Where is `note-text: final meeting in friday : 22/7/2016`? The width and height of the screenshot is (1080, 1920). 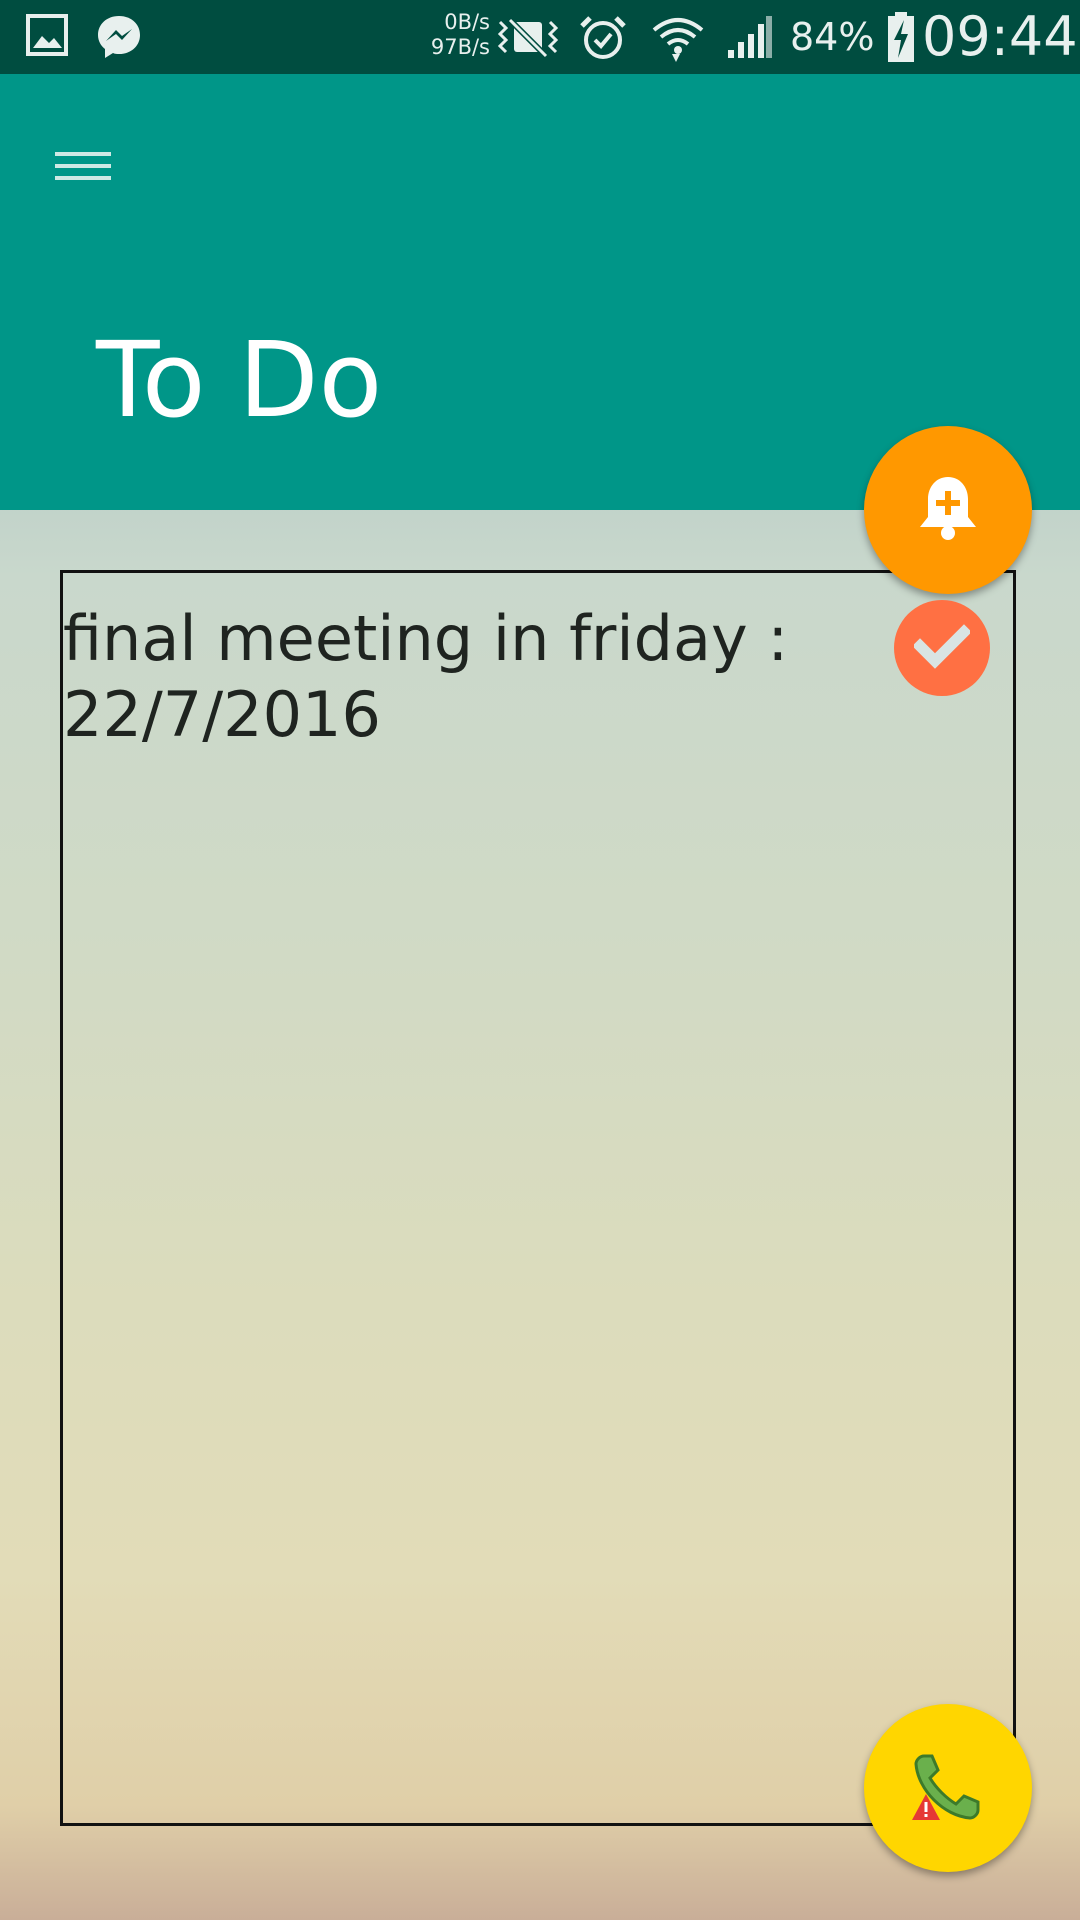
note-text: final meeting in friday : 22/7/2016 is located at coordinates (473, 677).